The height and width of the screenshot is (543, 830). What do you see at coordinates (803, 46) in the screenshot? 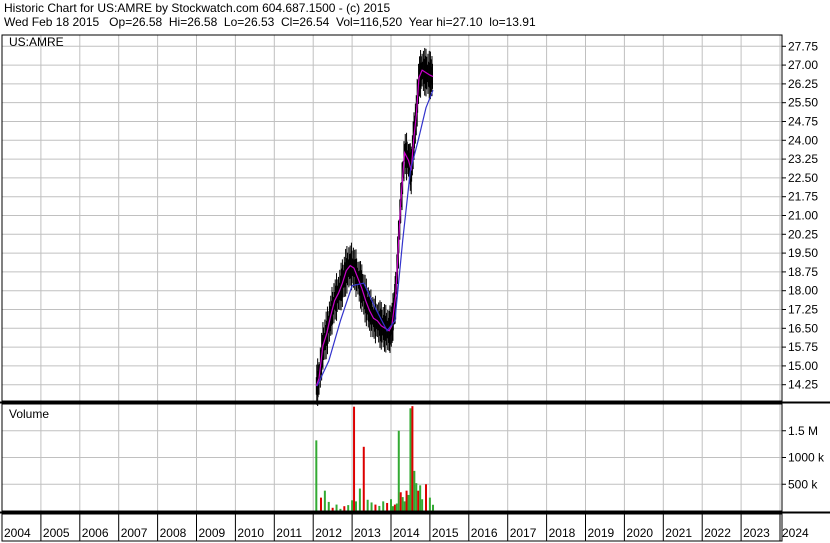
I see `price-tick-label: 27.75` at bounding box center [803, 46].